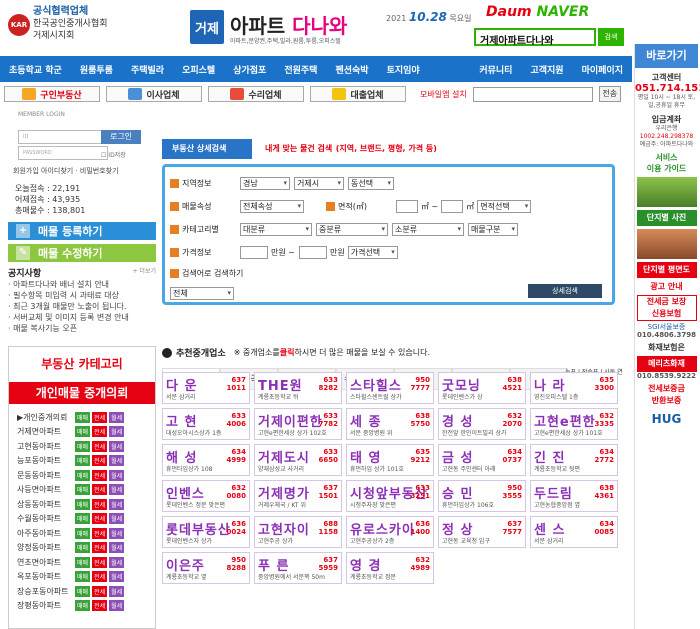  What do you see at coordinates (352, 229) in the screenshot?
I see `mid-category-select: 중분류` at bounding box center [352, 229].